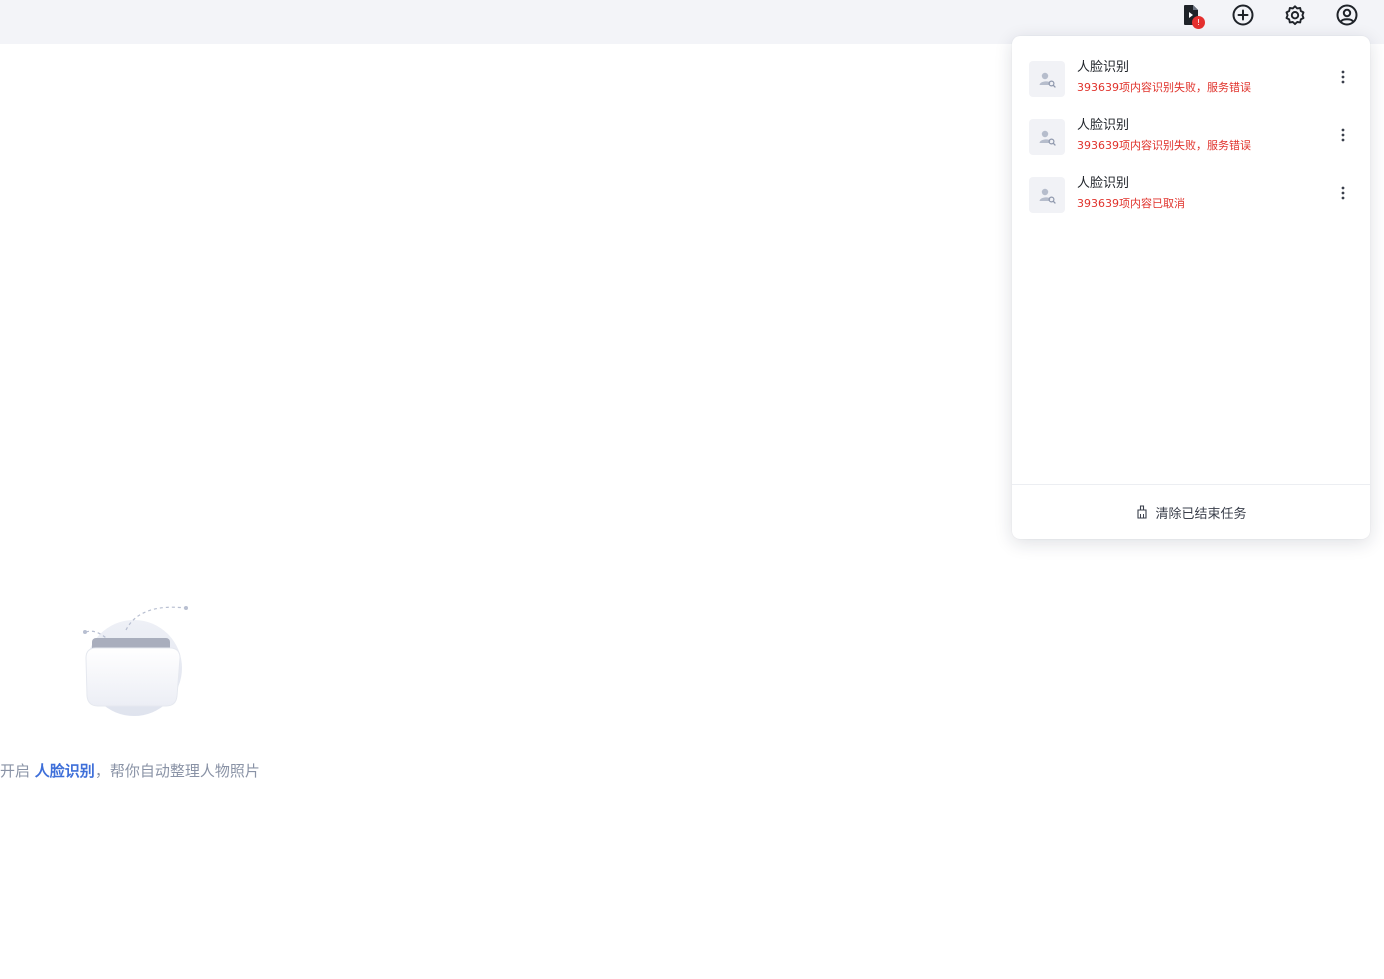  I want to click on account-button, so click(1347, 15).